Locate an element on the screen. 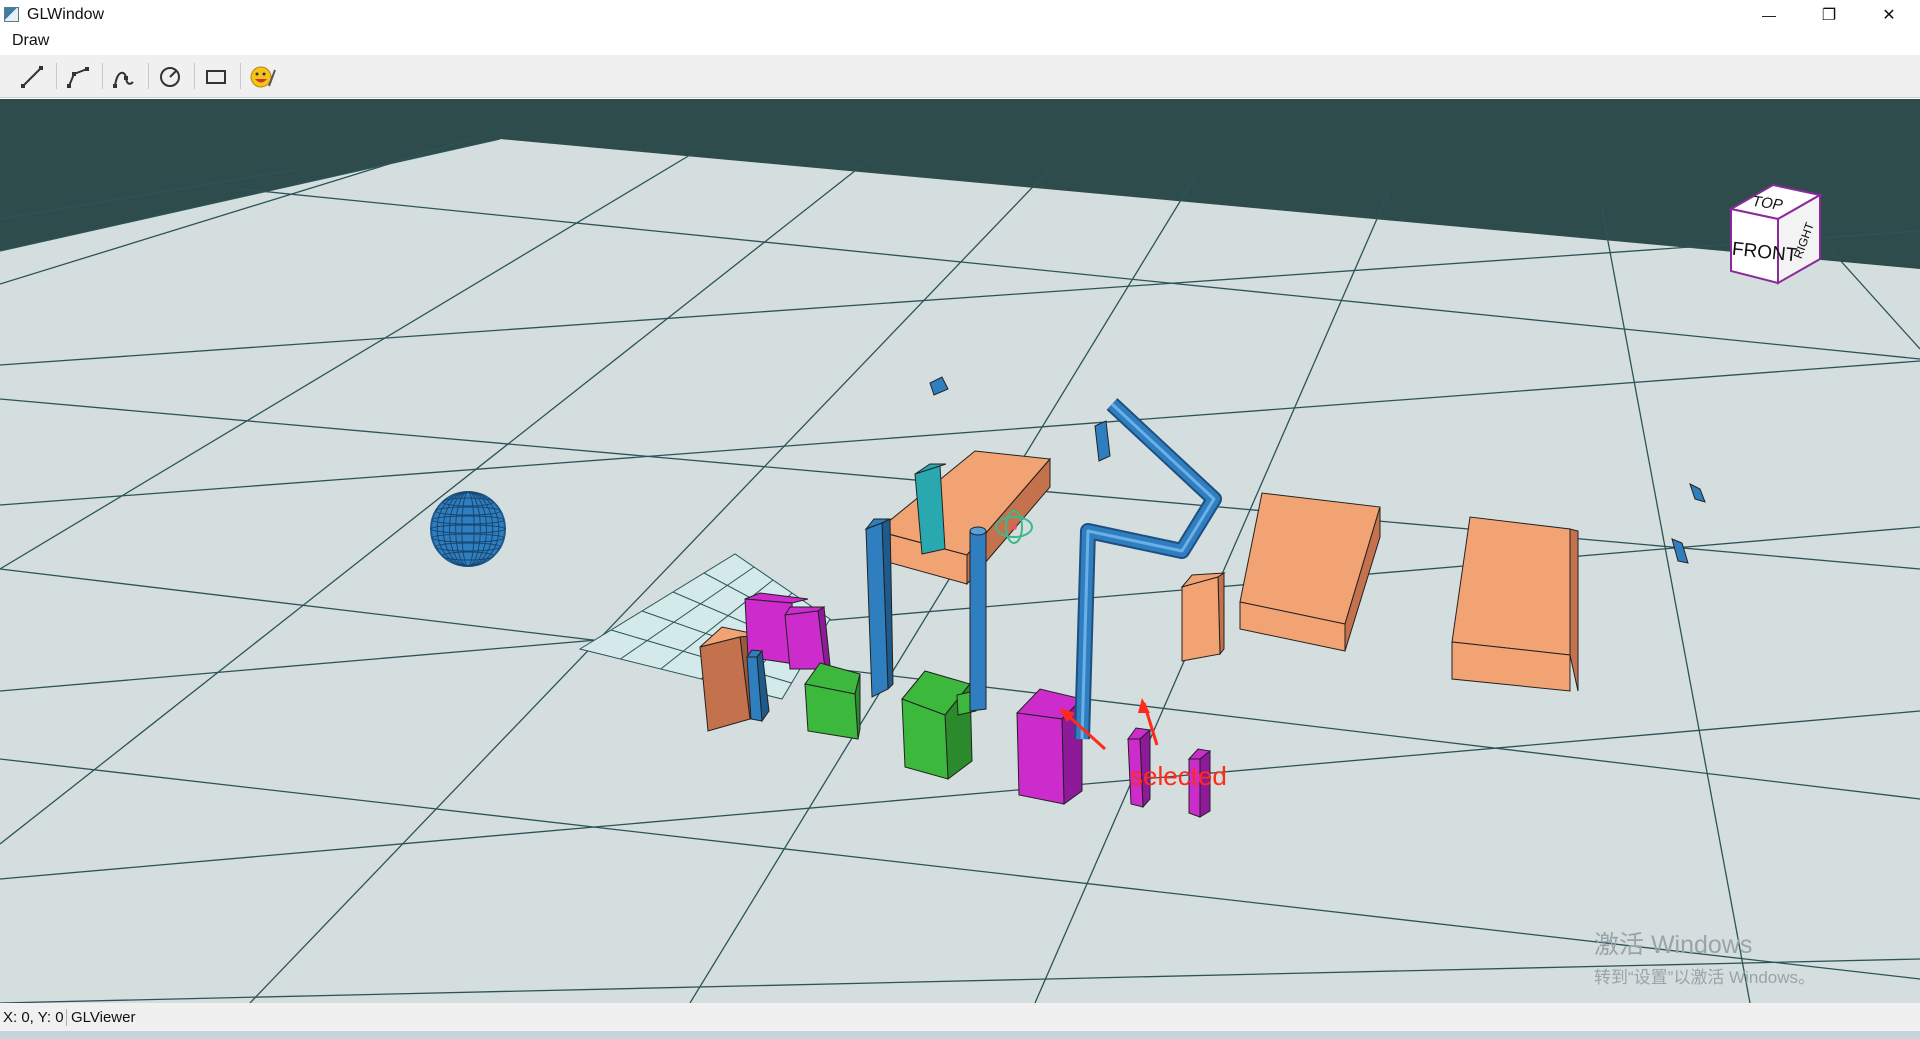  line-tool-button is located at coordinates (32, 77).